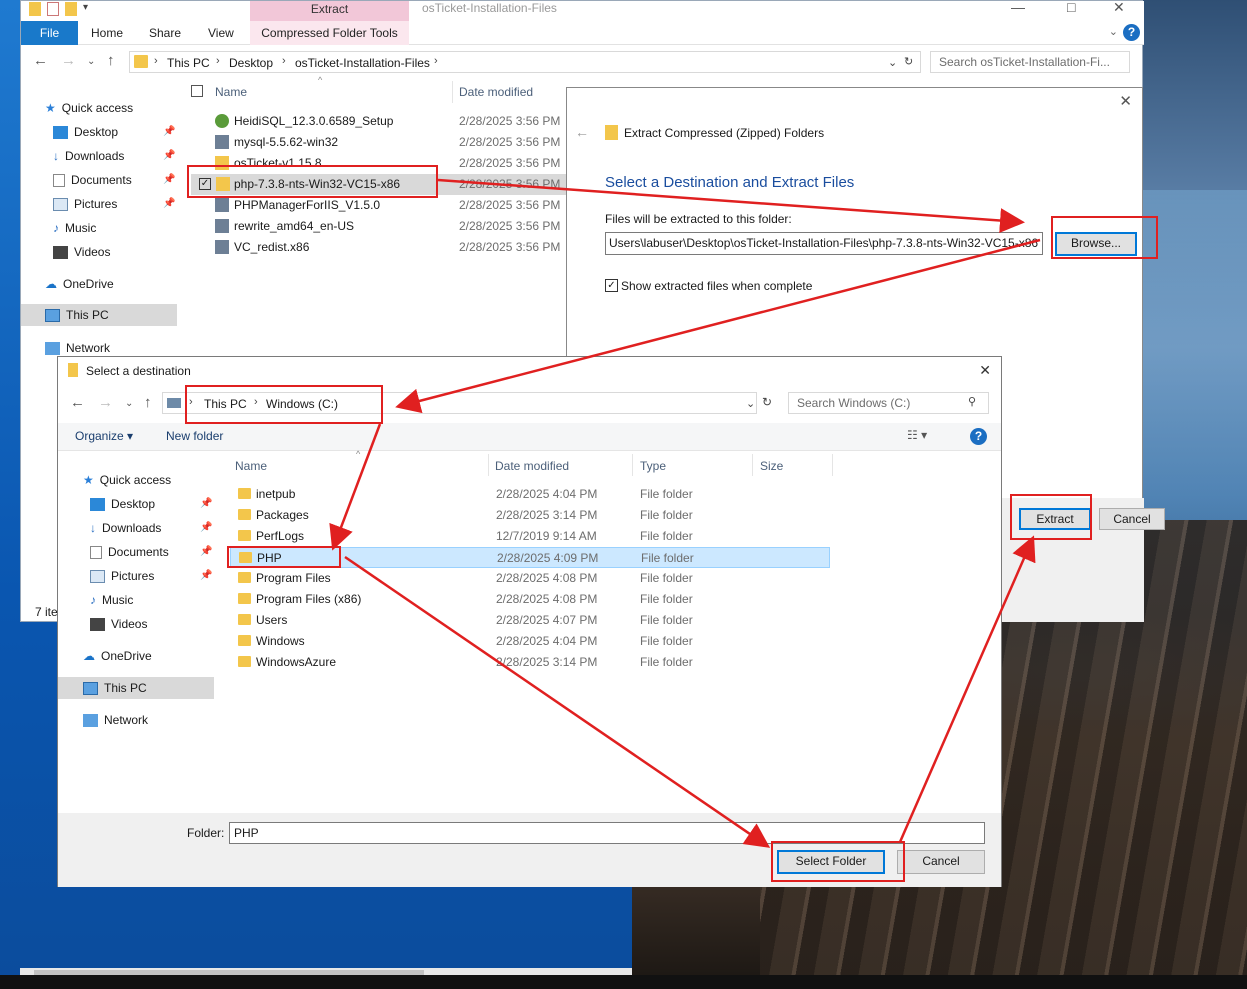 The image size is (1247, 989). Describe the element at coordinates (71, 9) in the screenshot. I see `new-folder-icon` at that location.